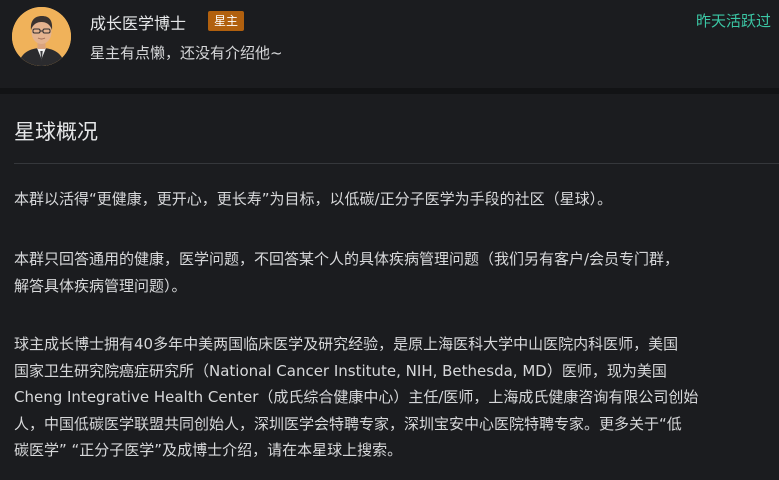 This screenshot has height=480, width=779. I want to click on title-underline, so click(396, 163).